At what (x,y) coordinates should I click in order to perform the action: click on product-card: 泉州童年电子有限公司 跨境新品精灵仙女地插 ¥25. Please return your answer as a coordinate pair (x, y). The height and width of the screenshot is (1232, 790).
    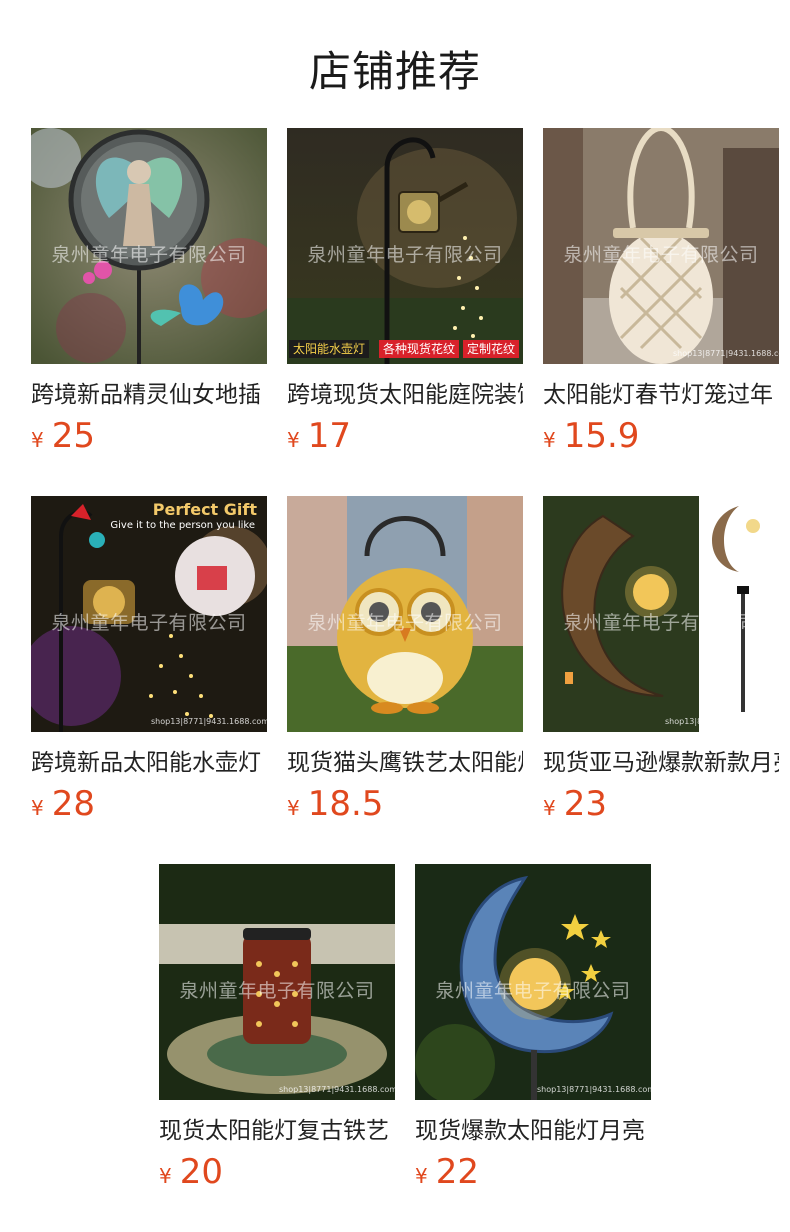
    Looking at the image, I should click on (149, 295).